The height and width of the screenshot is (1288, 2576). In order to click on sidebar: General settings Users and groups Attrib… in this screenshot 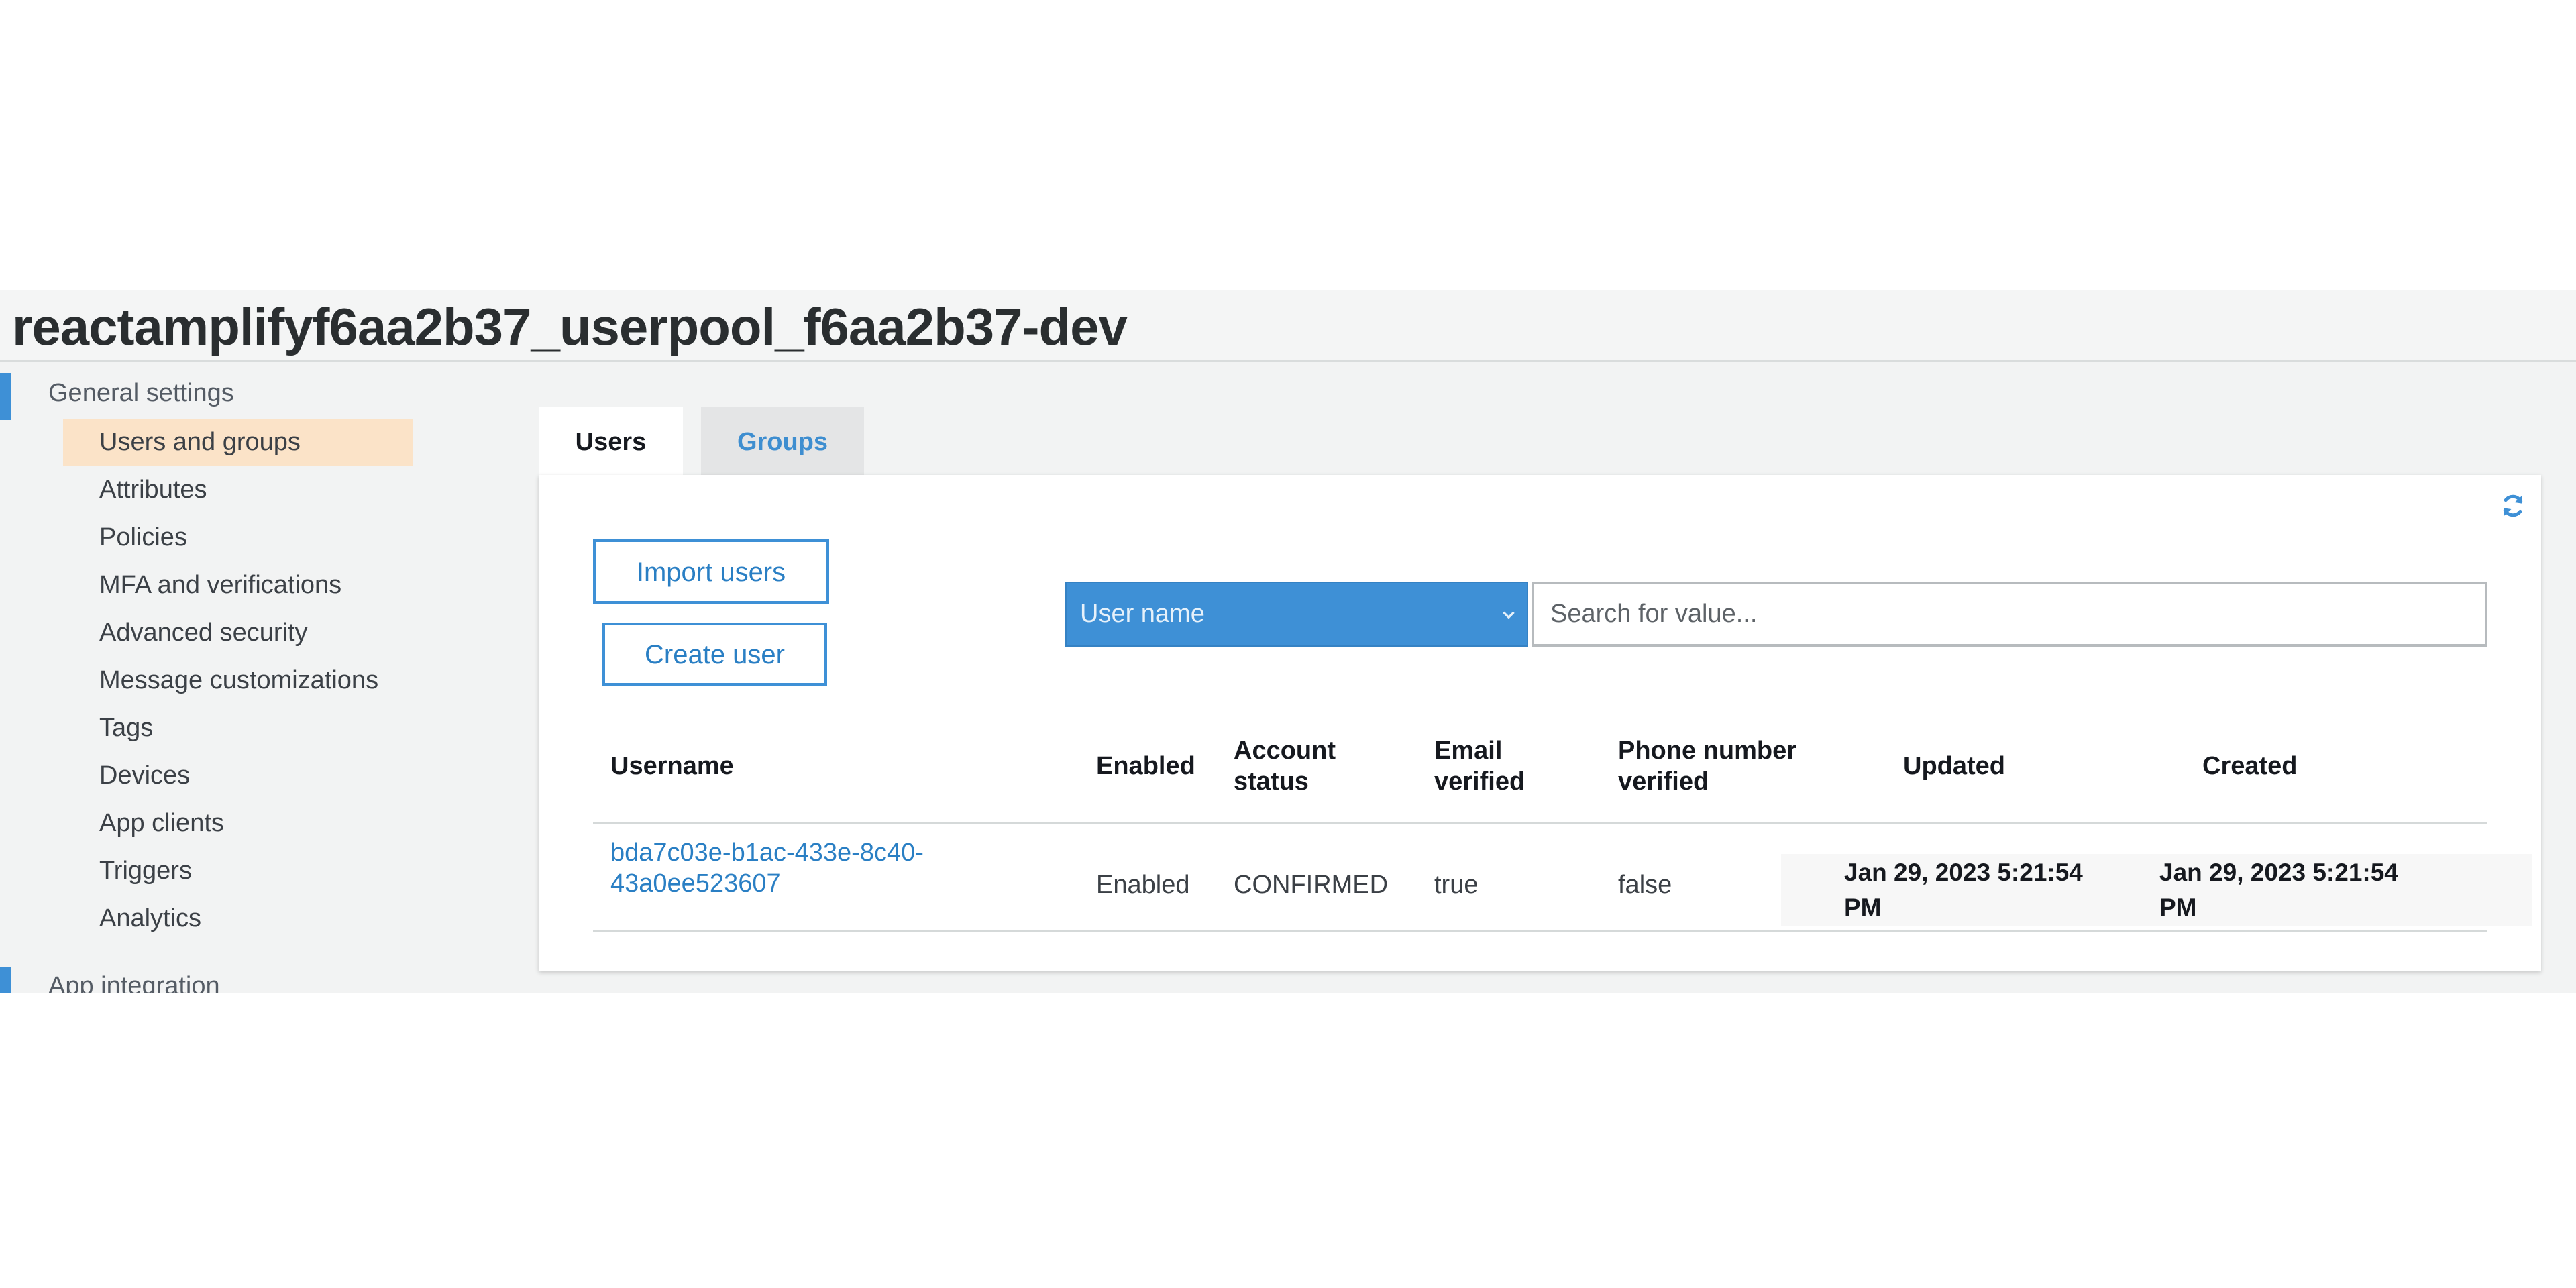, I will do `click(255, 677)`.